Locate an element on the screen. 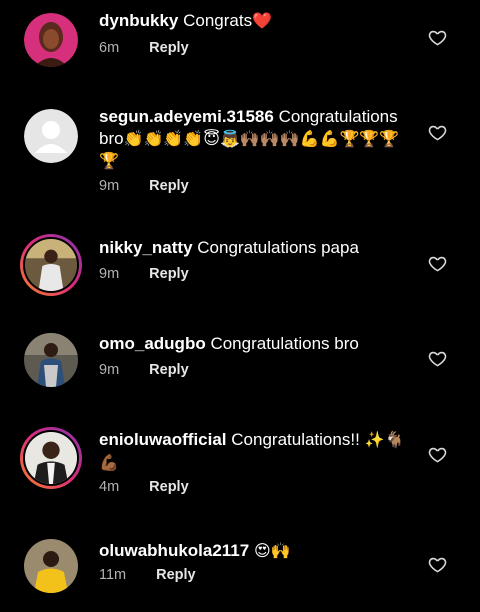  comment-text: omo_adugbo Congratulations bro is located at coordinates (258, 343).